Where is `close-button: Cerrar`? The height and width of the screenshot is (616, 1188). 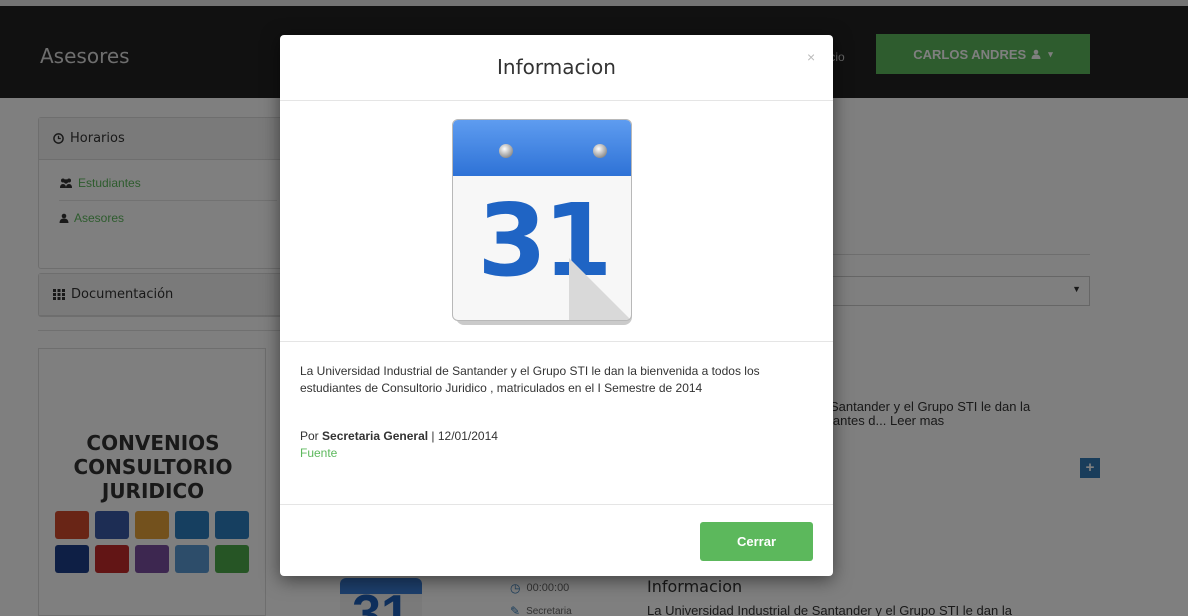 close-button: Cerrar is located at coordinates (756, 541).